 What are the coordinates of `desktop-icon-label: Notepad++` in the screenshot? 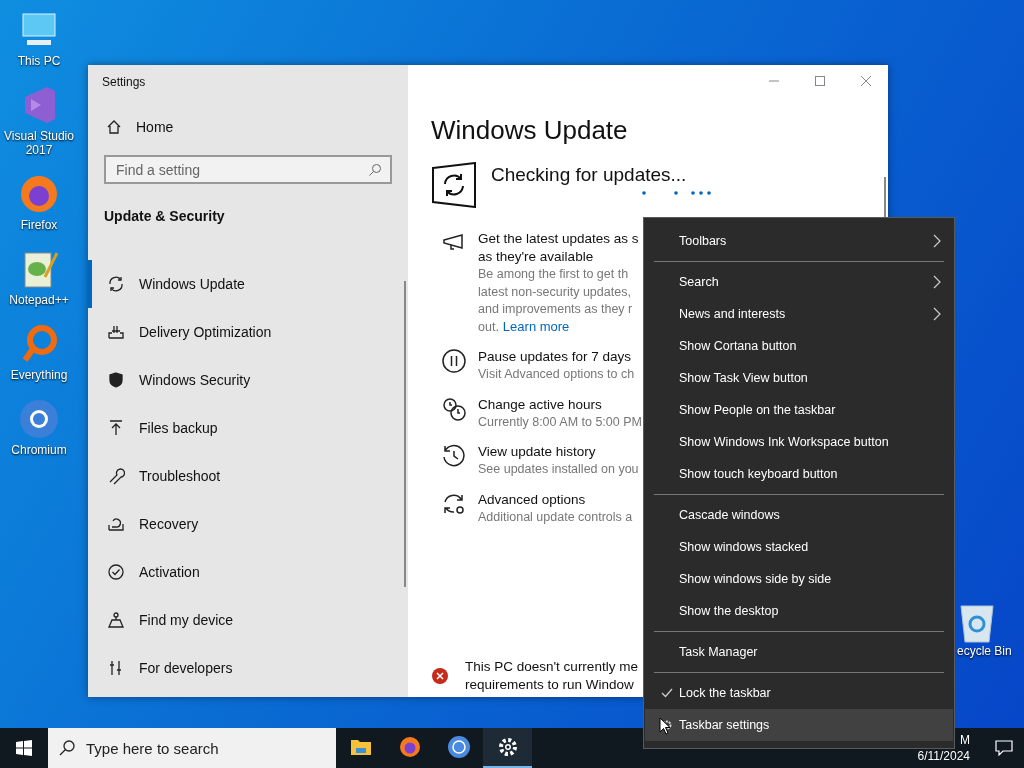 It's located at (39, 300).